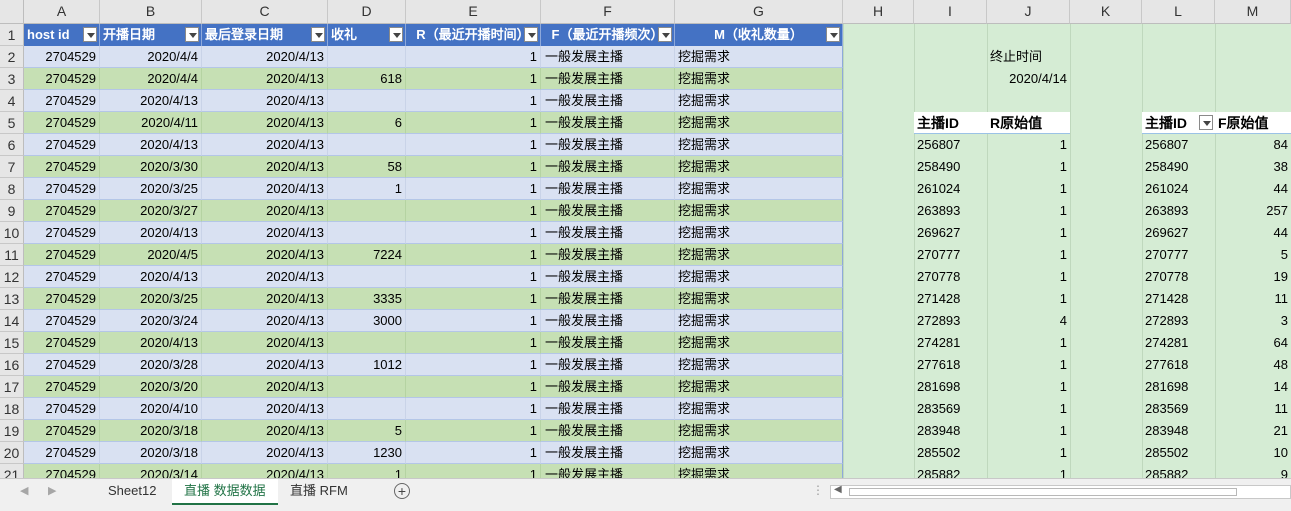 The image size is (1291, 511). Describe the element at coordinates (759, 35) in the screenshot. I see `table-header-cell: M（收礼数量）` at that location.